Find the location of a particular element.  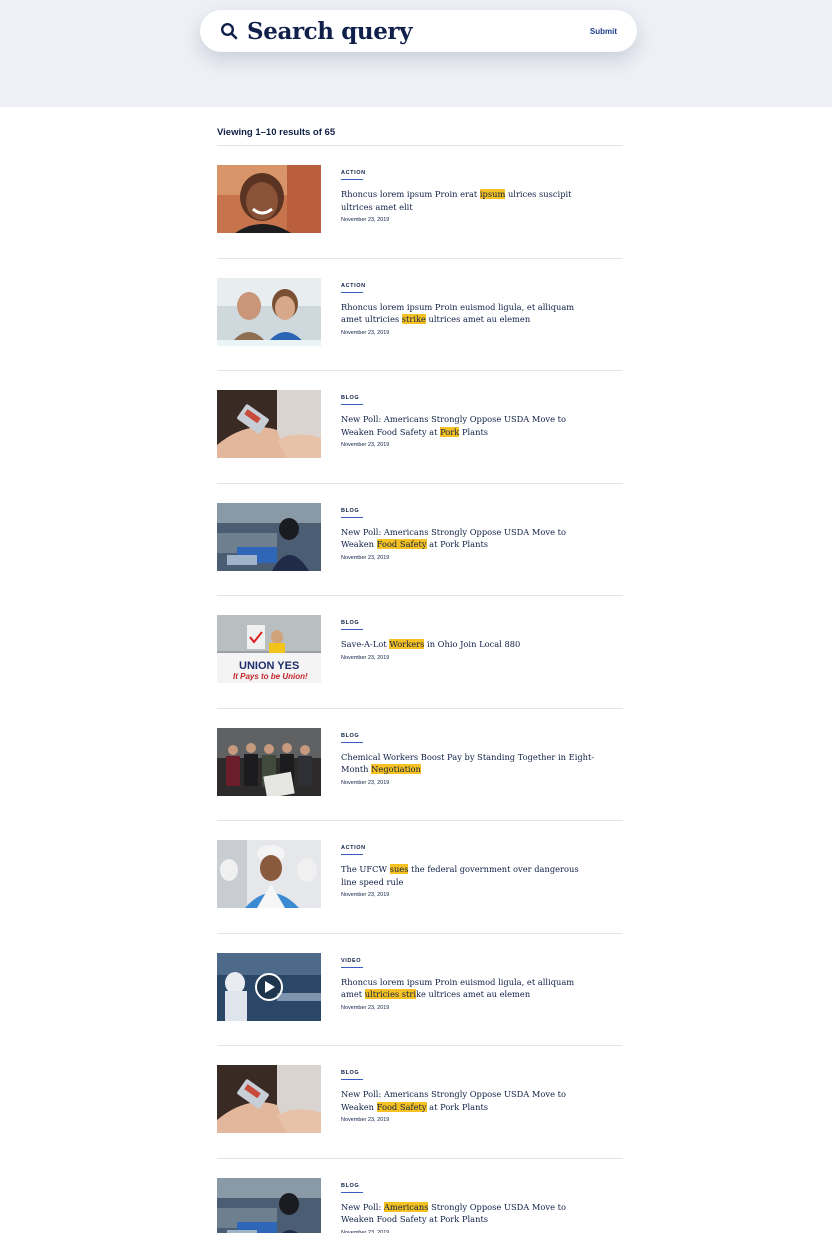

title-text: ke ultrices amet au elemen is located at coordinates (473, 994).